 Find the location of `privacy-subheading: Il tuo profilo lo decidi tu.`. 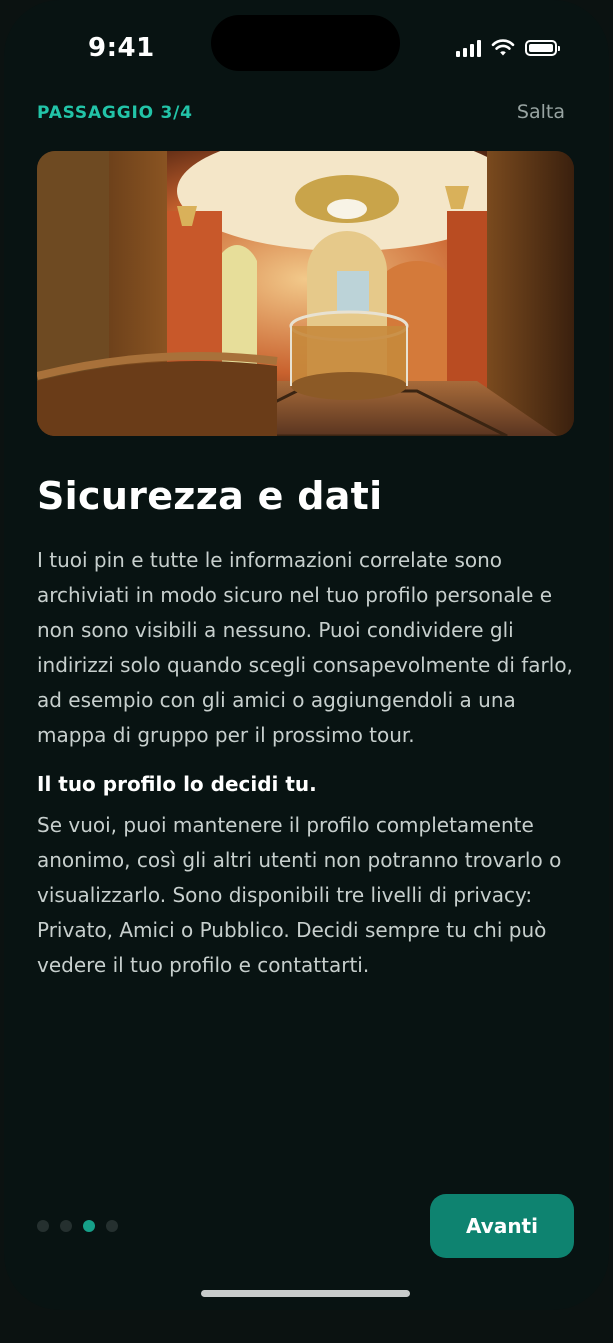

privacy-subheading: Il tuo profilo lo decidi tu. is located at coordinates (177, 784).